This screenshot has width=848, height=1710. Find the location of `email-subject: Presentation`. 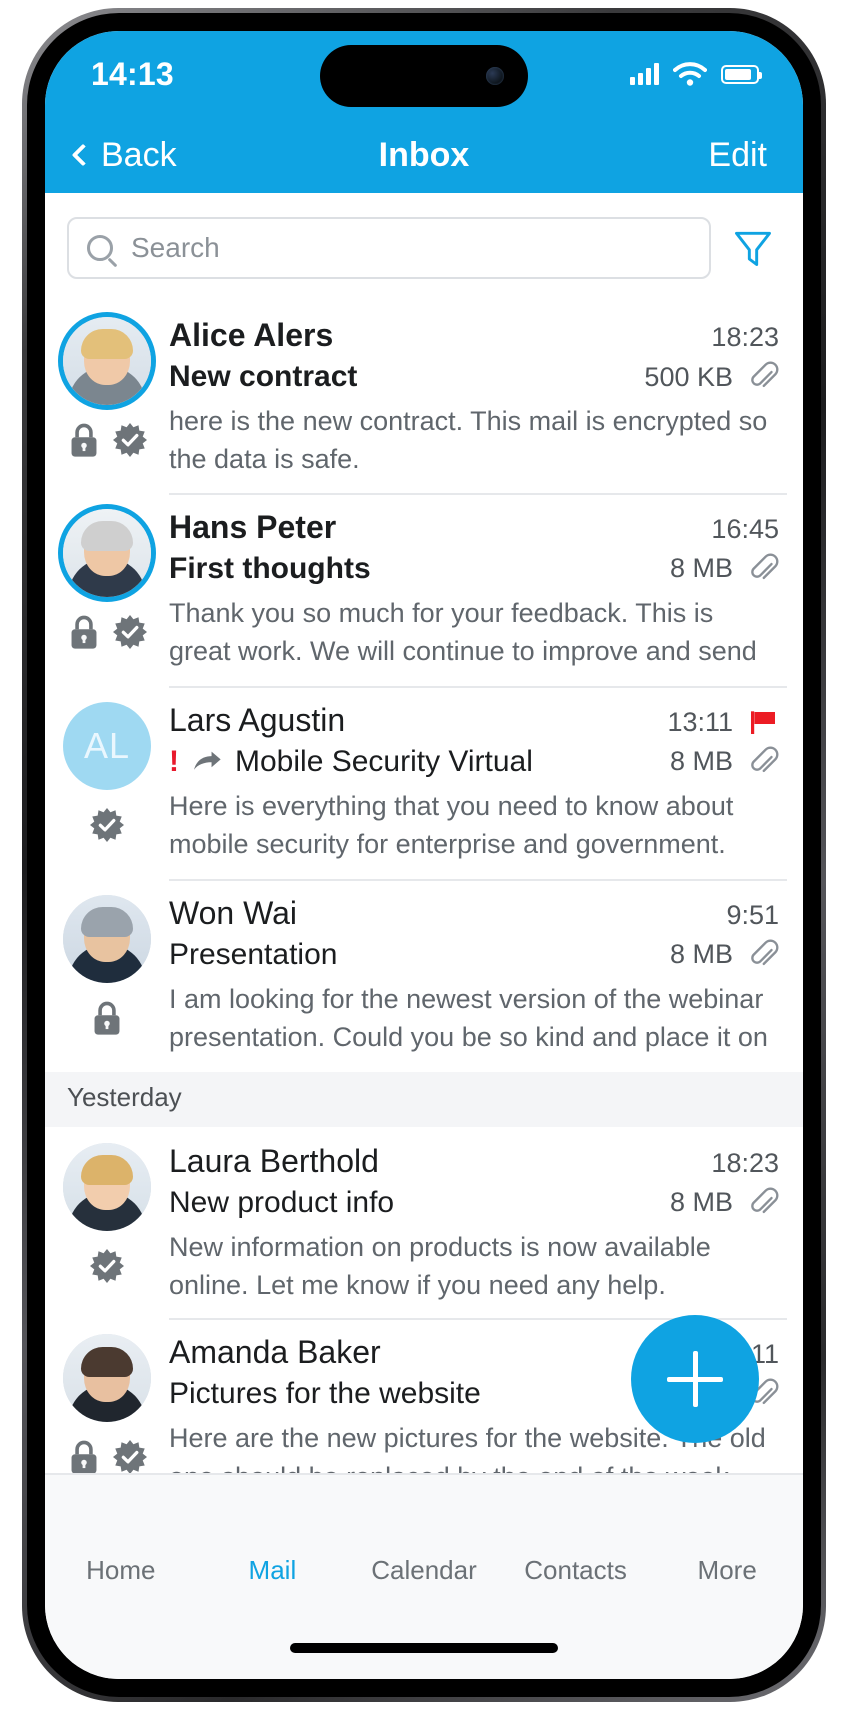

email-subject: Presentation is located at coordinates (253, 954).